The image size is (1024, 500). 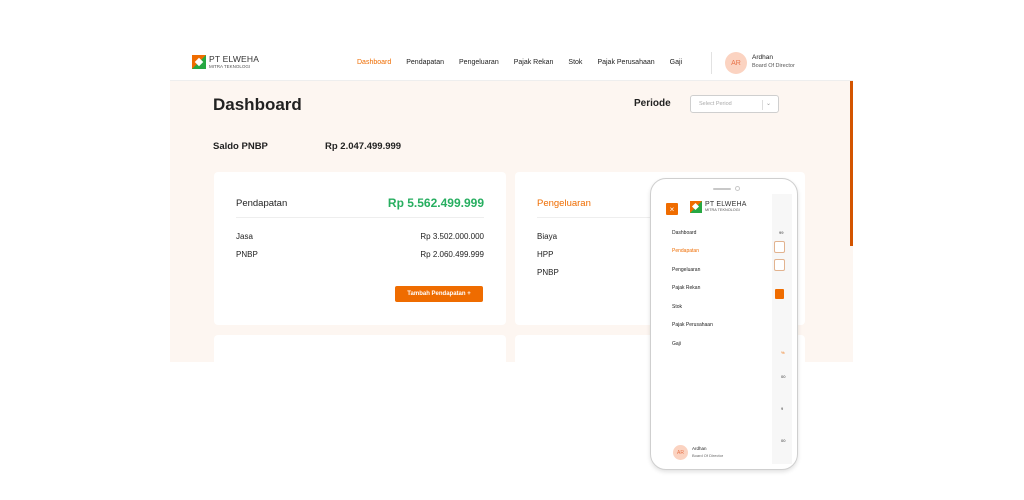 I want to click on saldo-label: Saldo PNBP, so click(x=240, y=146).